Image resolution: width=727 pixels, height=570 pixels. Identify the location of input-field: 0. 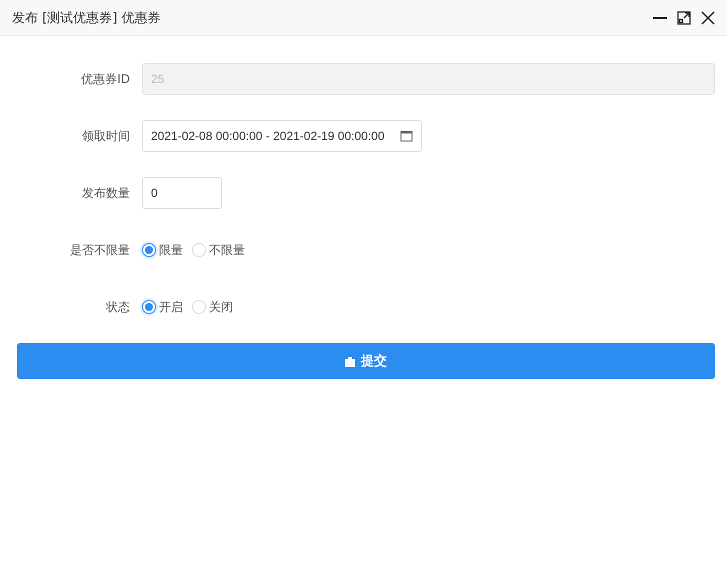
(182, 193).